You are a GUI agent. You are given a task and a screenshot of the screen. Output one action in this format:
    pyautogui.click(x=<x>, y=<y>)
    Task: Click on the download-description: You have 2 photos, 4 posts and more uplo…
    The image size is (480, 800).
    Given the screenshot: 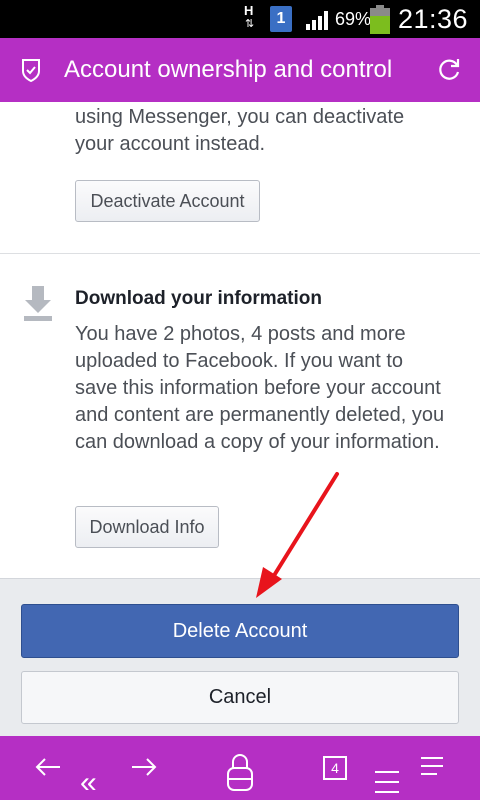 What is the action you would take?
    pyautogui.click(x=260, y=388)
    